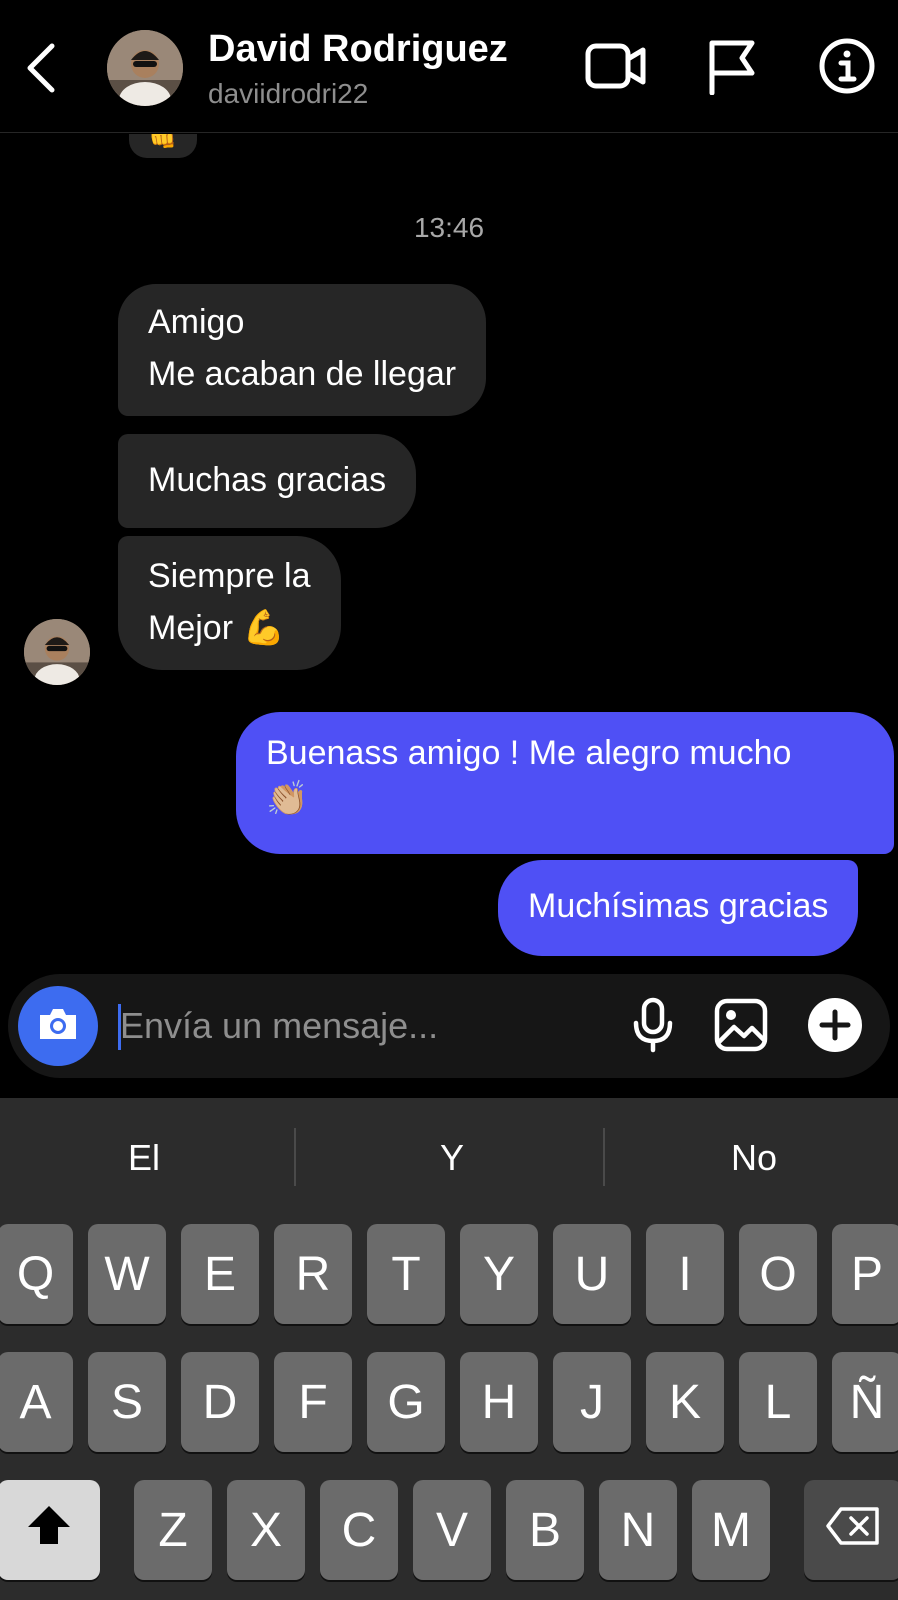 The image size is (898, 1600). I want to click on report-button, so click(732, 68).